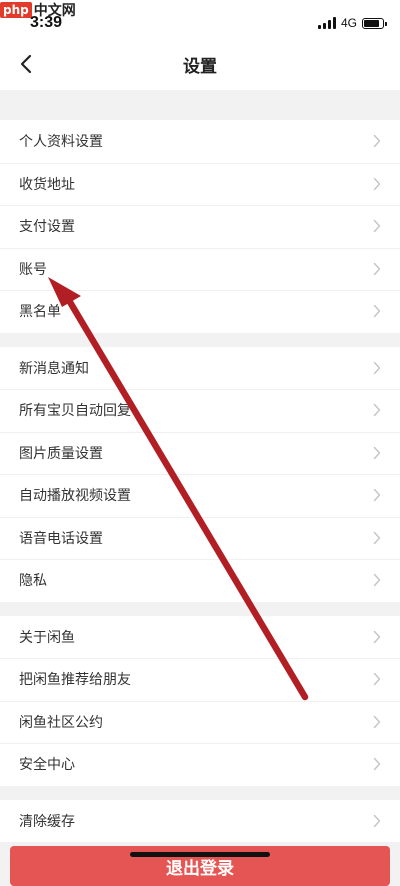  Describe the element at coordinates (61, 538) in the screenshot. I see `settings-item-label: 语音电话设置` at that location.